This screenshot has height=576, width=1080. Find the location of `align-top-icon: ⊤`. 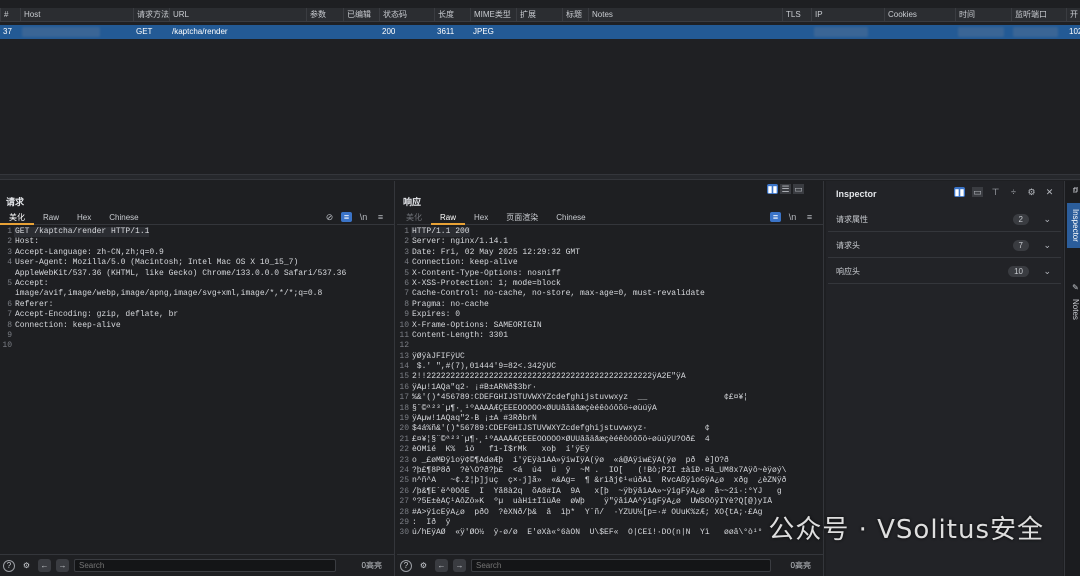

align-top-icon: ⊤ is located at coordinates (995, 192).